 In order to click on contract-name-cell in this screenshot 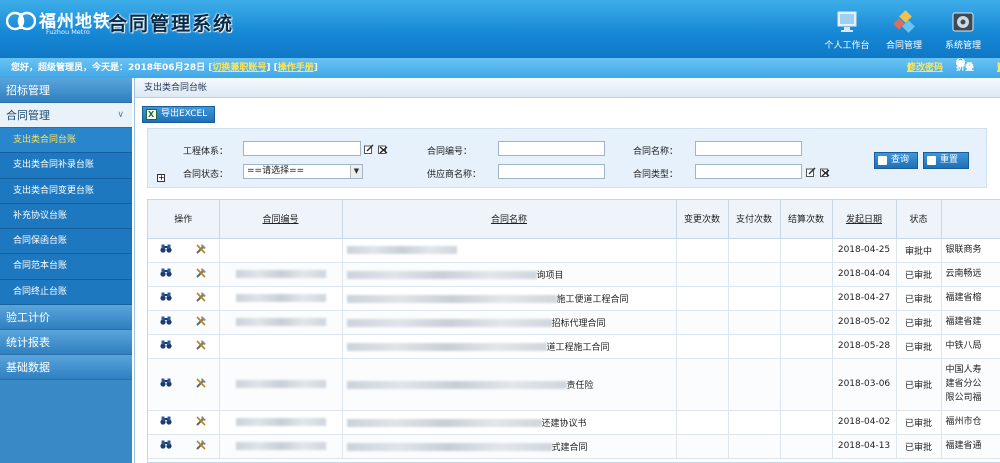, I will do `click(509, 250)`.